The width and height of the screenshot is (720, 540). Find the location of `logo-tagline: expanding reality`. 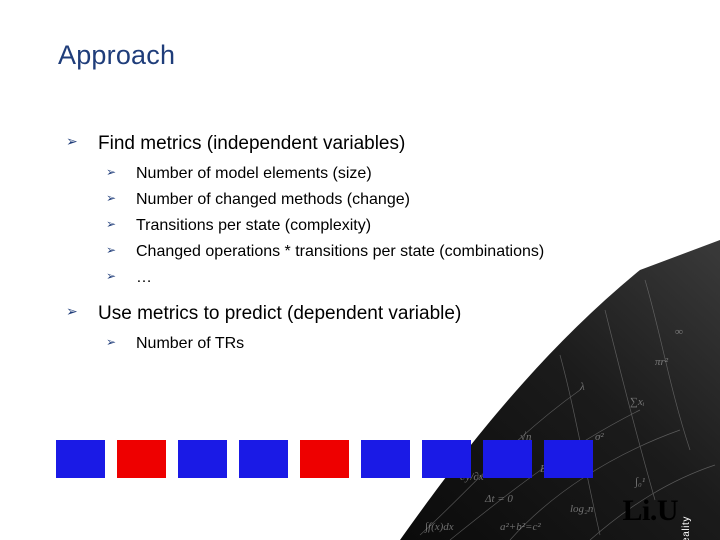

logo-tagline: expanding reality is located at coordinates (686, 528).